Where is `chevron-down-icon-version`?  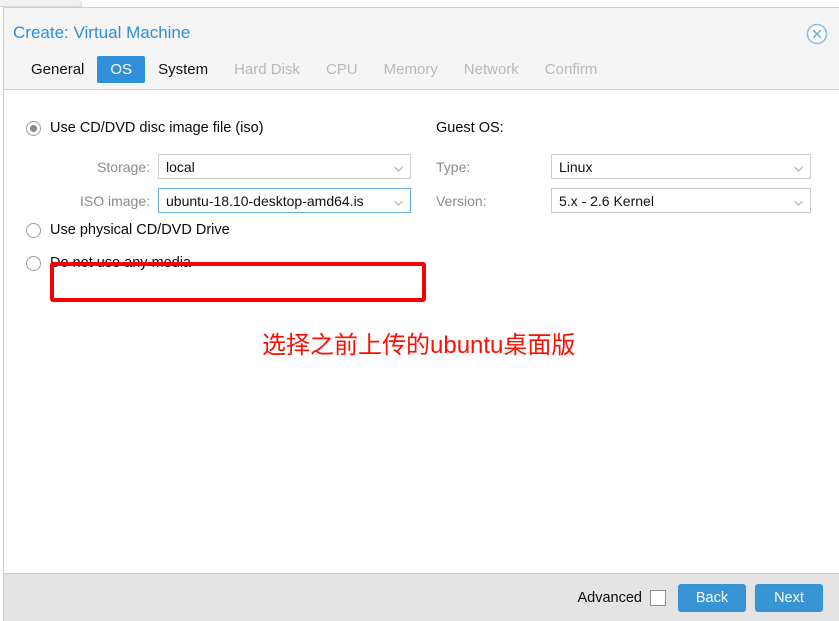
chevron-down-icon-version is located at coordinates (798, 200).